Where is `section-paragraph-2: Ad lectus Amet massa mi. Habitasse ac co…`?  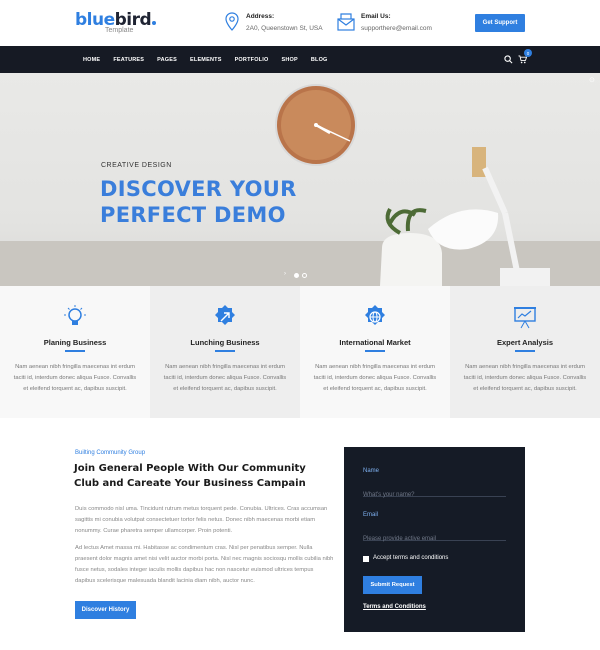 section-paragraph-2: Ad lectus Amet massa mi. Habitasse ac co… is located at coordinates (204, 564).